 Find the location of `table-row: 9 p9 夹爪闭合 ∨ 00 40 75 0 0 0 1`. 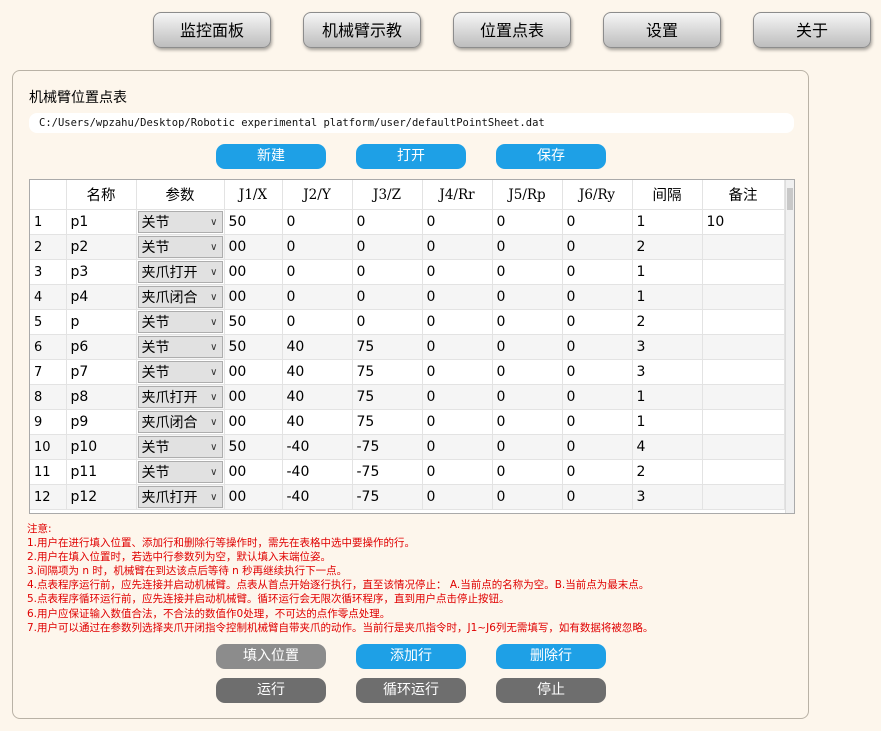

table-row: 9 p9 夹爪闭合 ∨ 00 40 75 0 0 0 1 is located at coordinates (407, 422).